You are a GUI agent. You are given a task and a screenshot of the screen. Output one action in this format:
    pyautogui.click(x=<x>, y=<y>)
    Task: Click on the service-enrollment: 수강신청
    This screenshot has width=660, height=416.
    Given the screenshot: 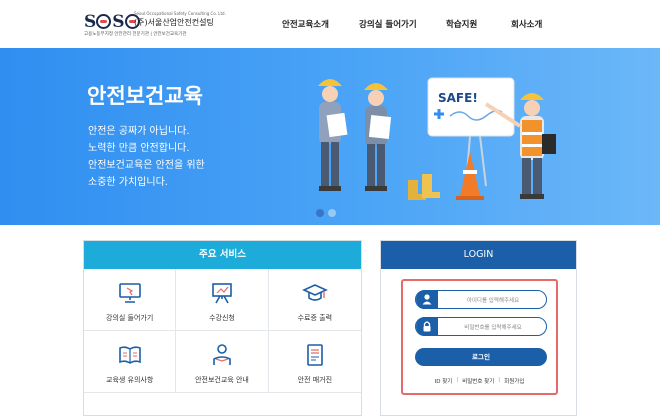 What is the action you would take?
    pyautogui.click(x=222, y=300)
    